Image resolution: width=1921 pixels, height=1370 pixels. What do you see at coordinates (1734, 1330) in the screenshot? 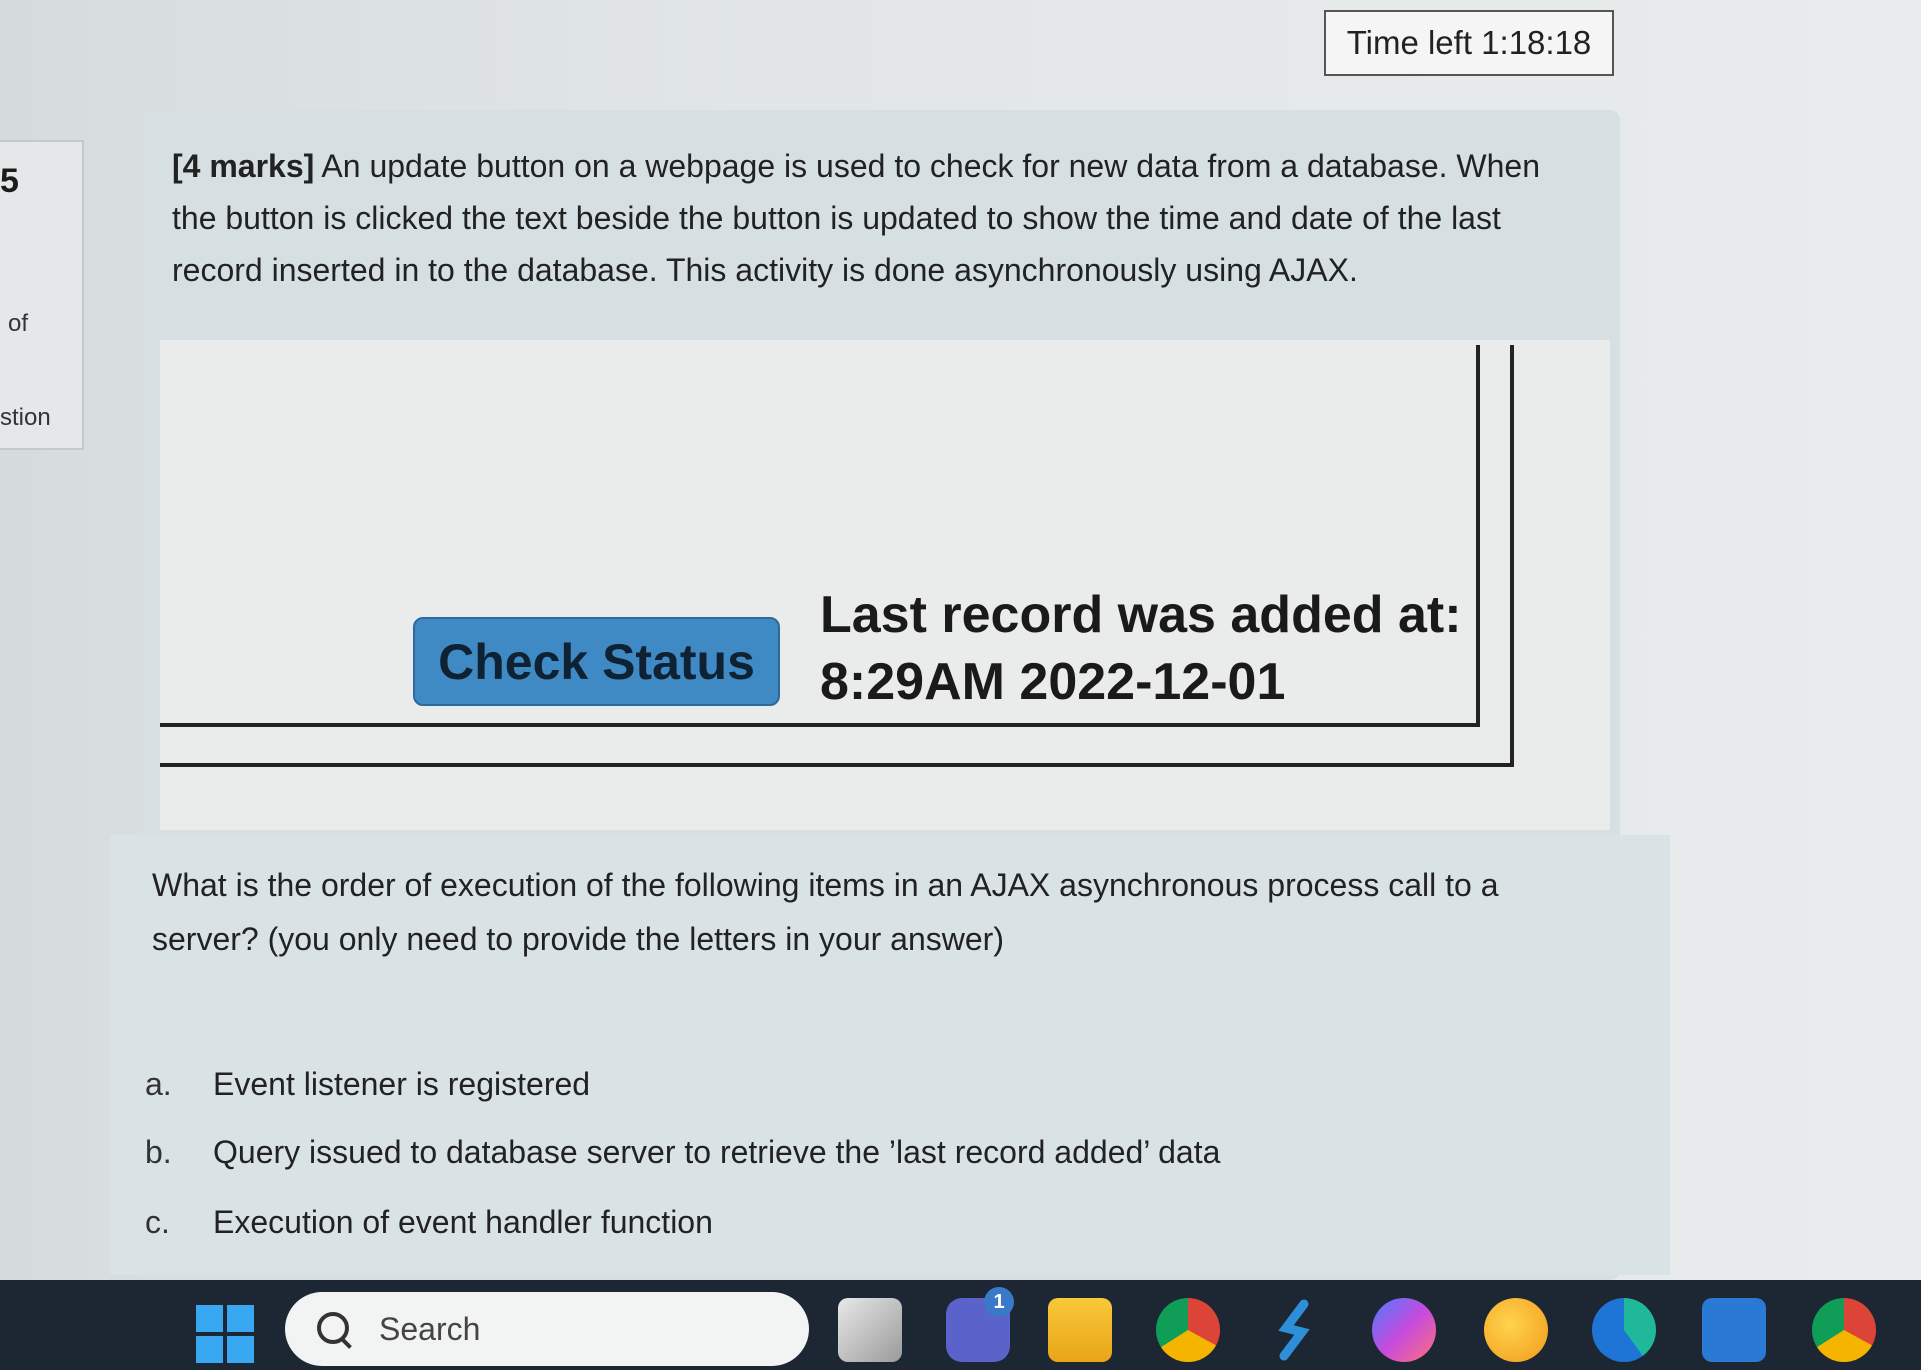
I see `mail-icon` at bounding box center [1734, 1330].